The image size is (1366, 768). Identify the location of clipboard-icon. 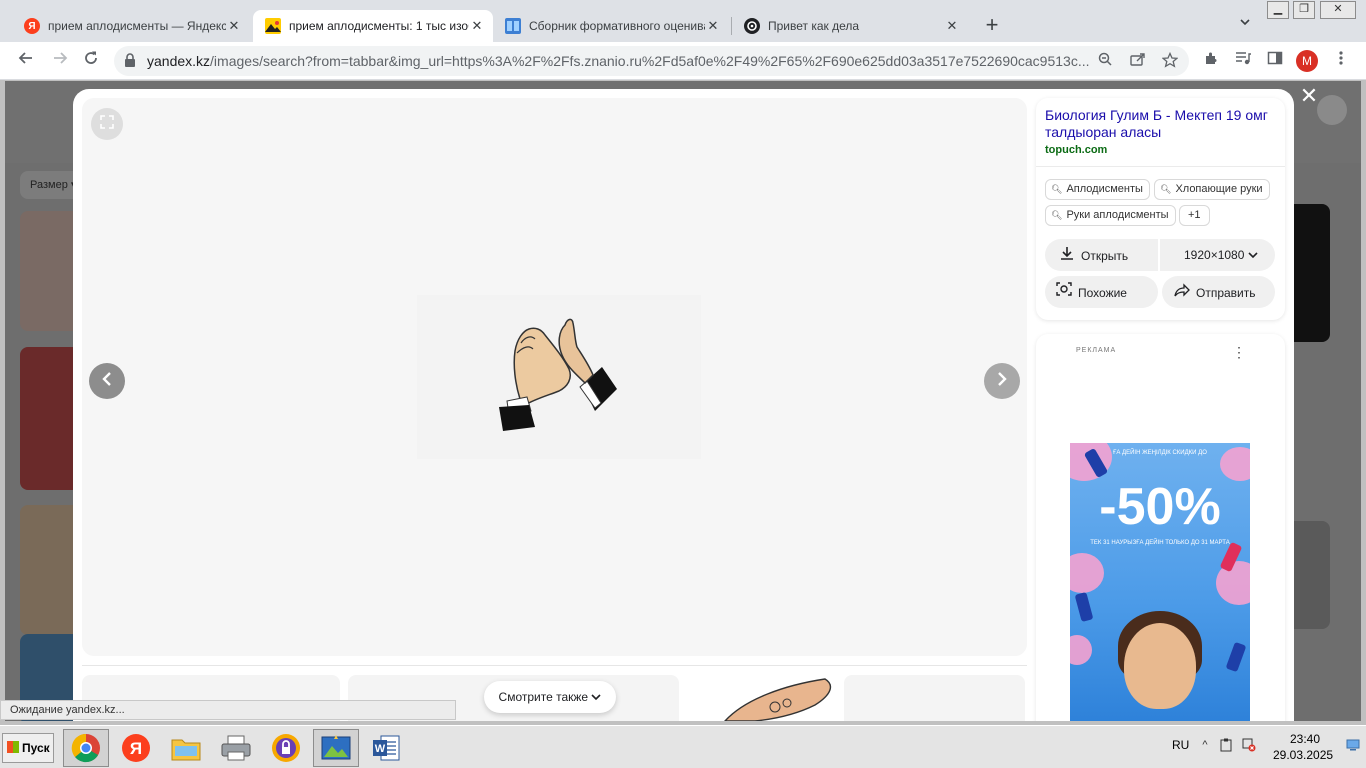
(1226, 745).